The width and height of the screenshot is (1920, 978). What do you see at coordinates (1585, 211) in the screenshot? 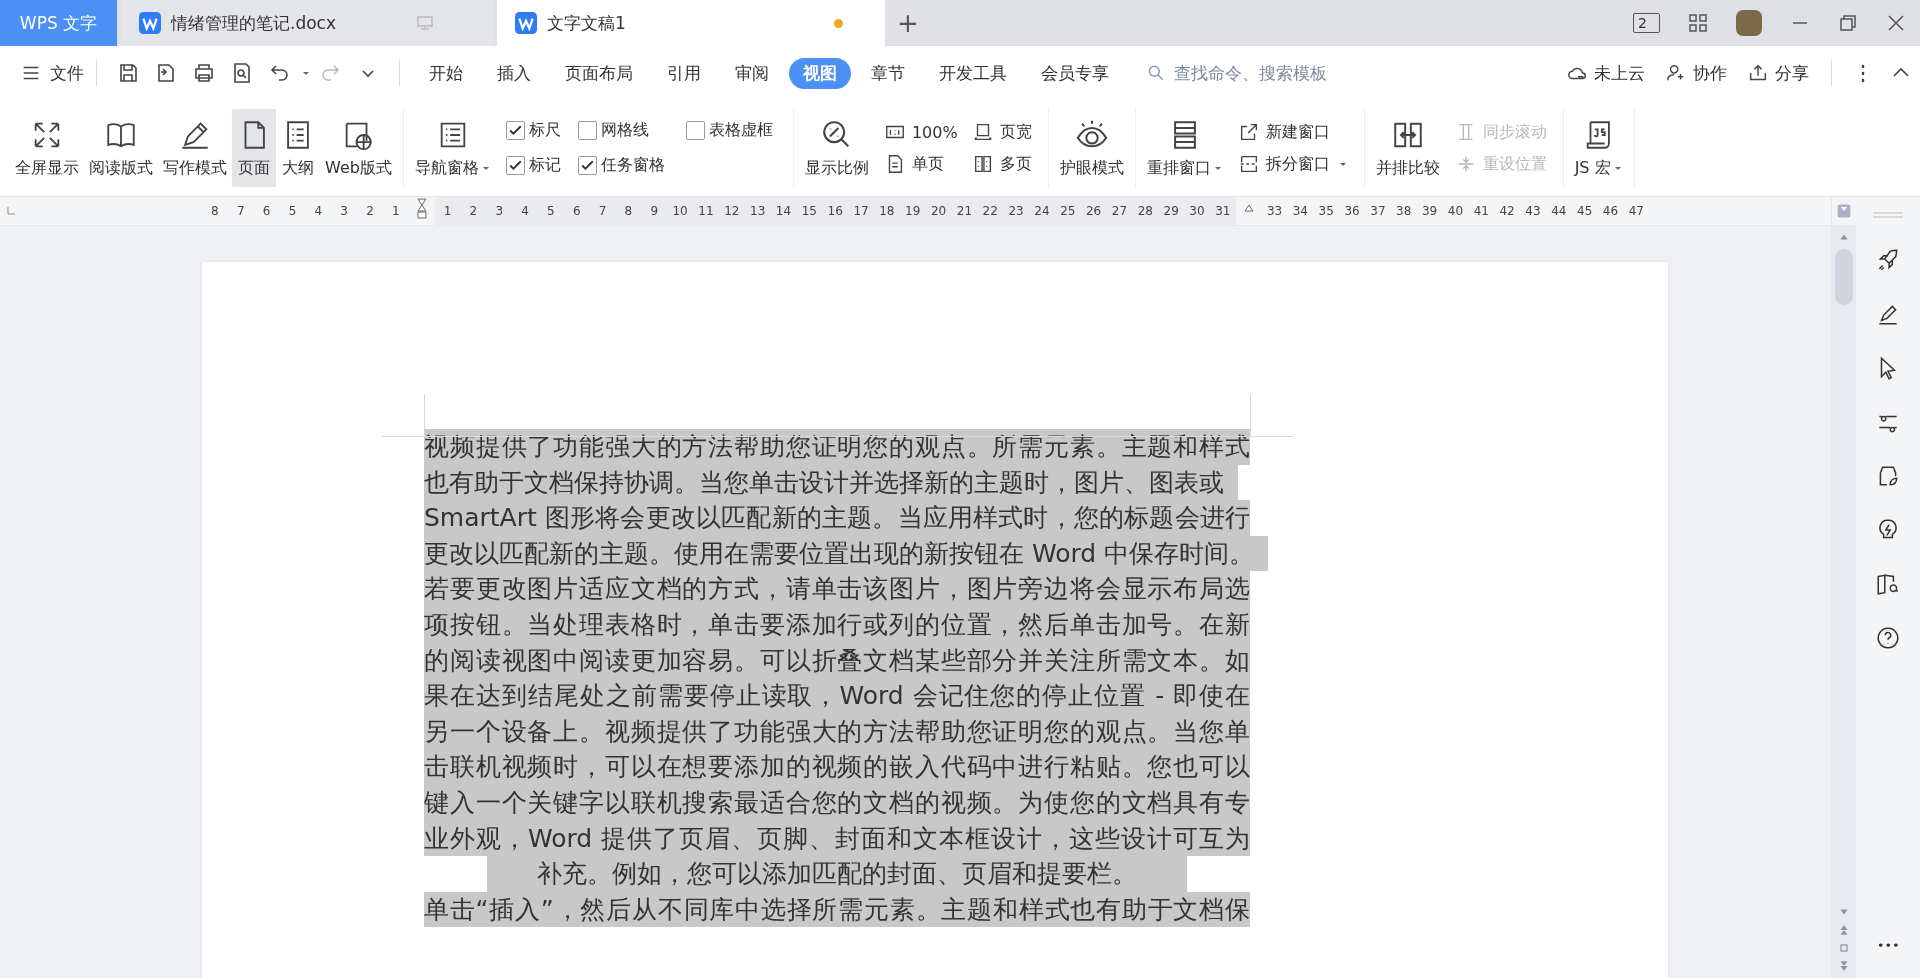
I see `ruler-number: 45` at bounding box center [1585, 211].